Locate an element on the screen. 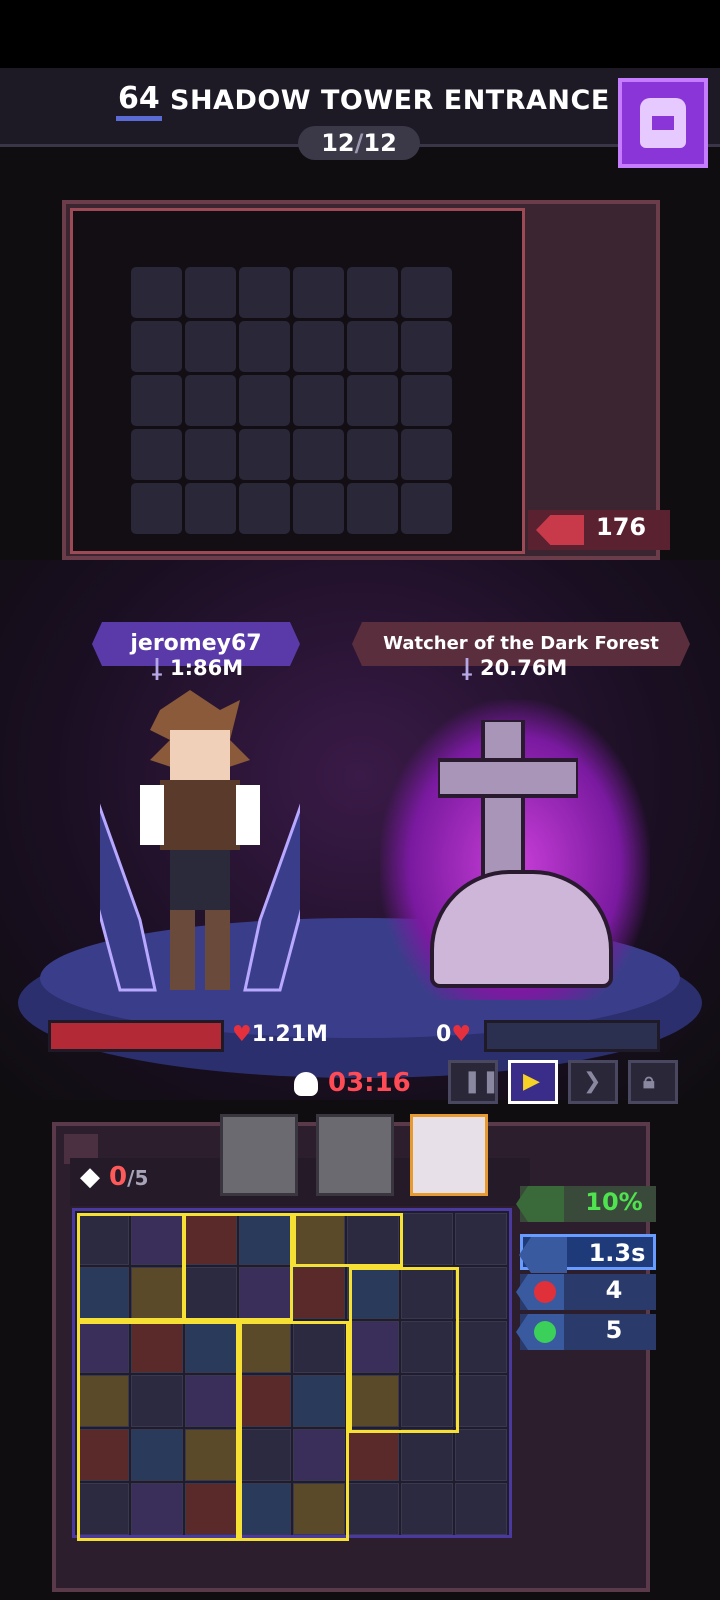  skull-icon is located at coordinates (306, 1084).